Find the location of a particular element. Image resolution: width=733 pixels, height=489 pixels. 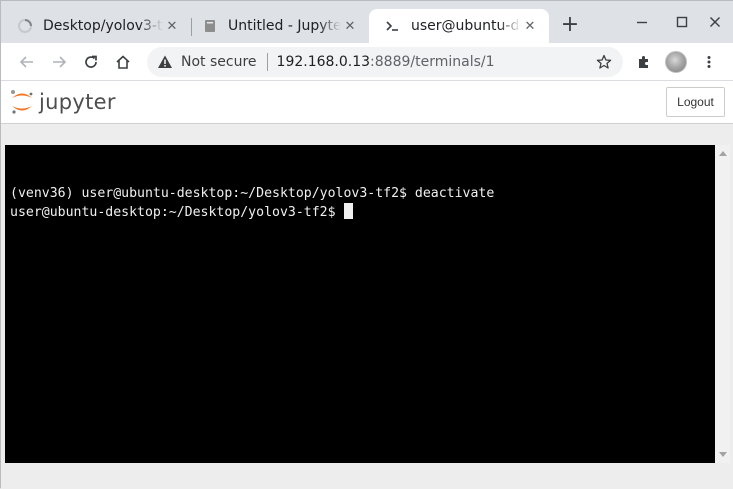

tab-desktop-yolov3: Desktop/yolov3-tf2/ ✕ is located at coordinates (96, 26).